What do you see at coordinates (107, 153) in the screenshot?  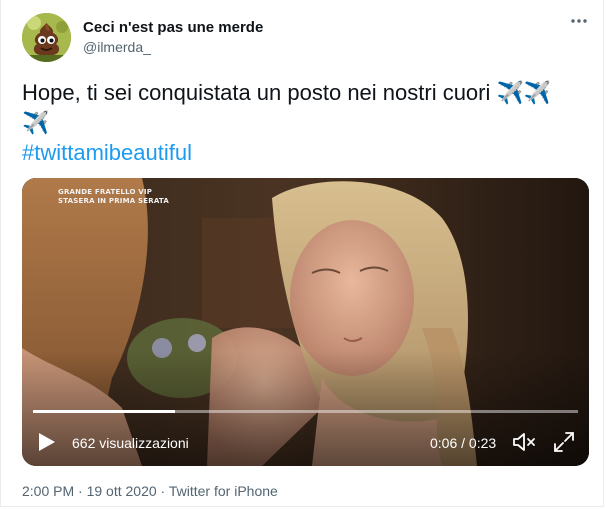 I see `hashtag-link: #twittamibeautiful` at bounding box center [107, 153].